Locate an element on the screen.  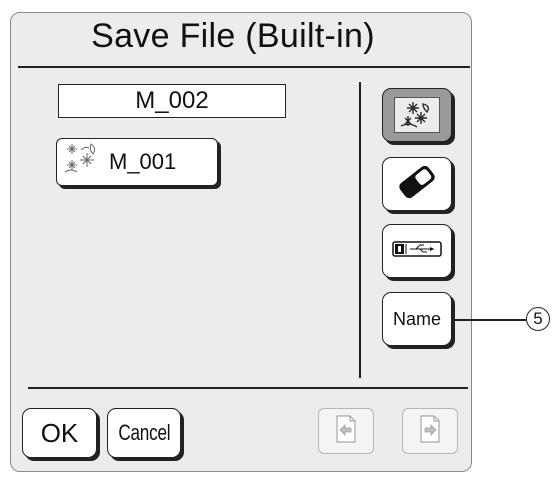
file-item-m-001: M_001 is located at coordinates (137, 162).